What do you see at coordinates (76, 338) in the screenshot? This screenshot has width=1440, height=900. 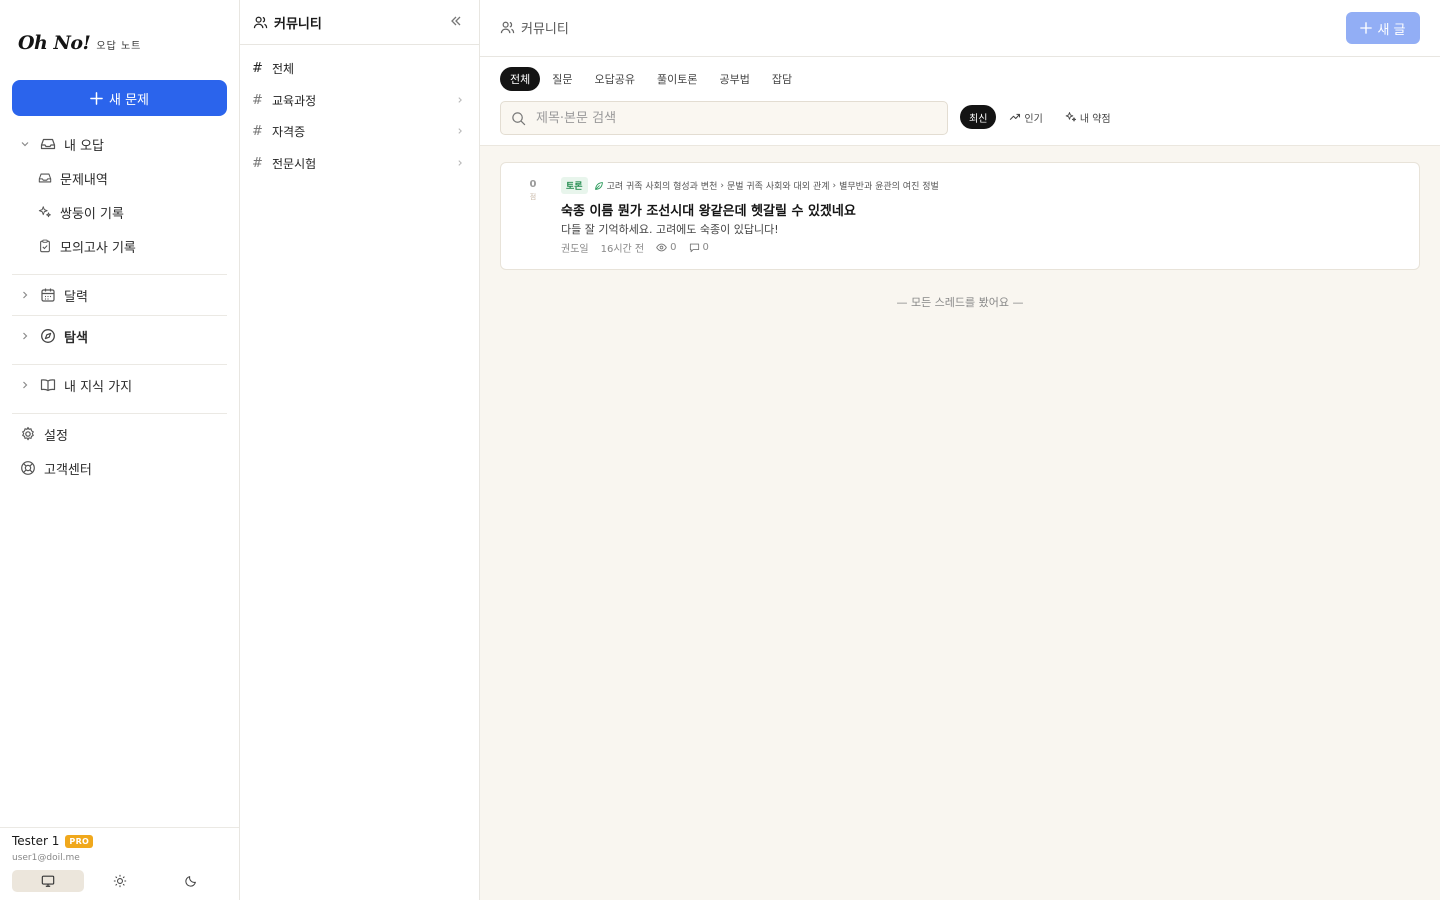 I see `nav-label: 탐색` at bounding box center [76, 338].